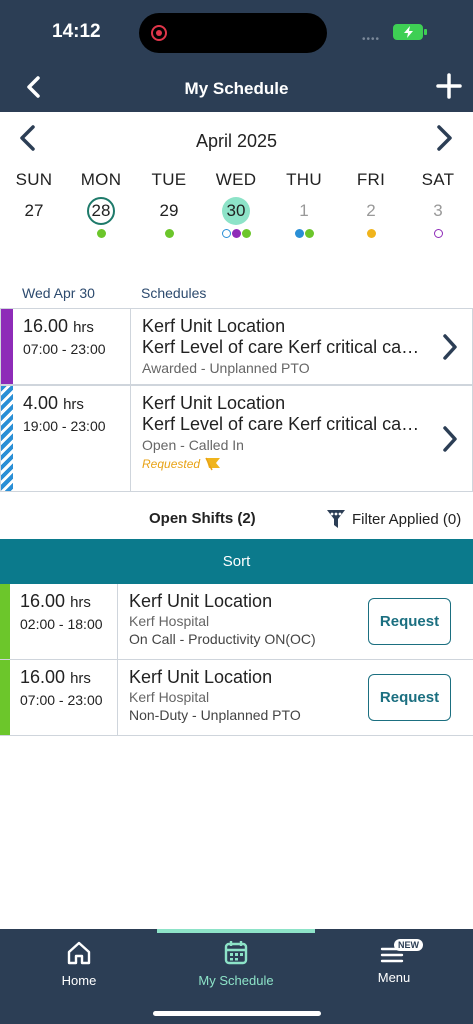 Image resolution: width=473 pixels, height=1024 pixels. Describe the element at coordinates (215, 715) in the screenshot. I see `shift-type: Non-Duty - Unplanned PTO` at that location.